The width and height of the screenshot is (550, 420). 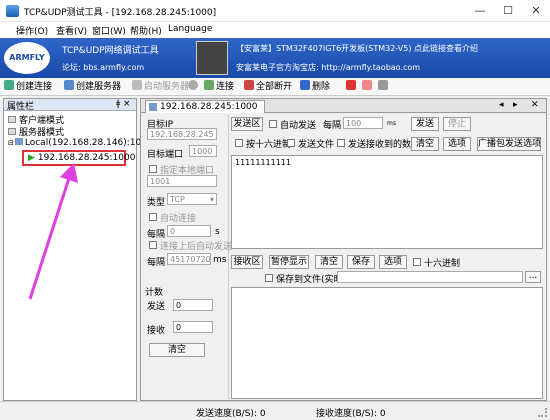 What do you see at coordinates (203, 151) in the screenshot?
I see `target-port-field: 1000` at bounding box center [203, 151].